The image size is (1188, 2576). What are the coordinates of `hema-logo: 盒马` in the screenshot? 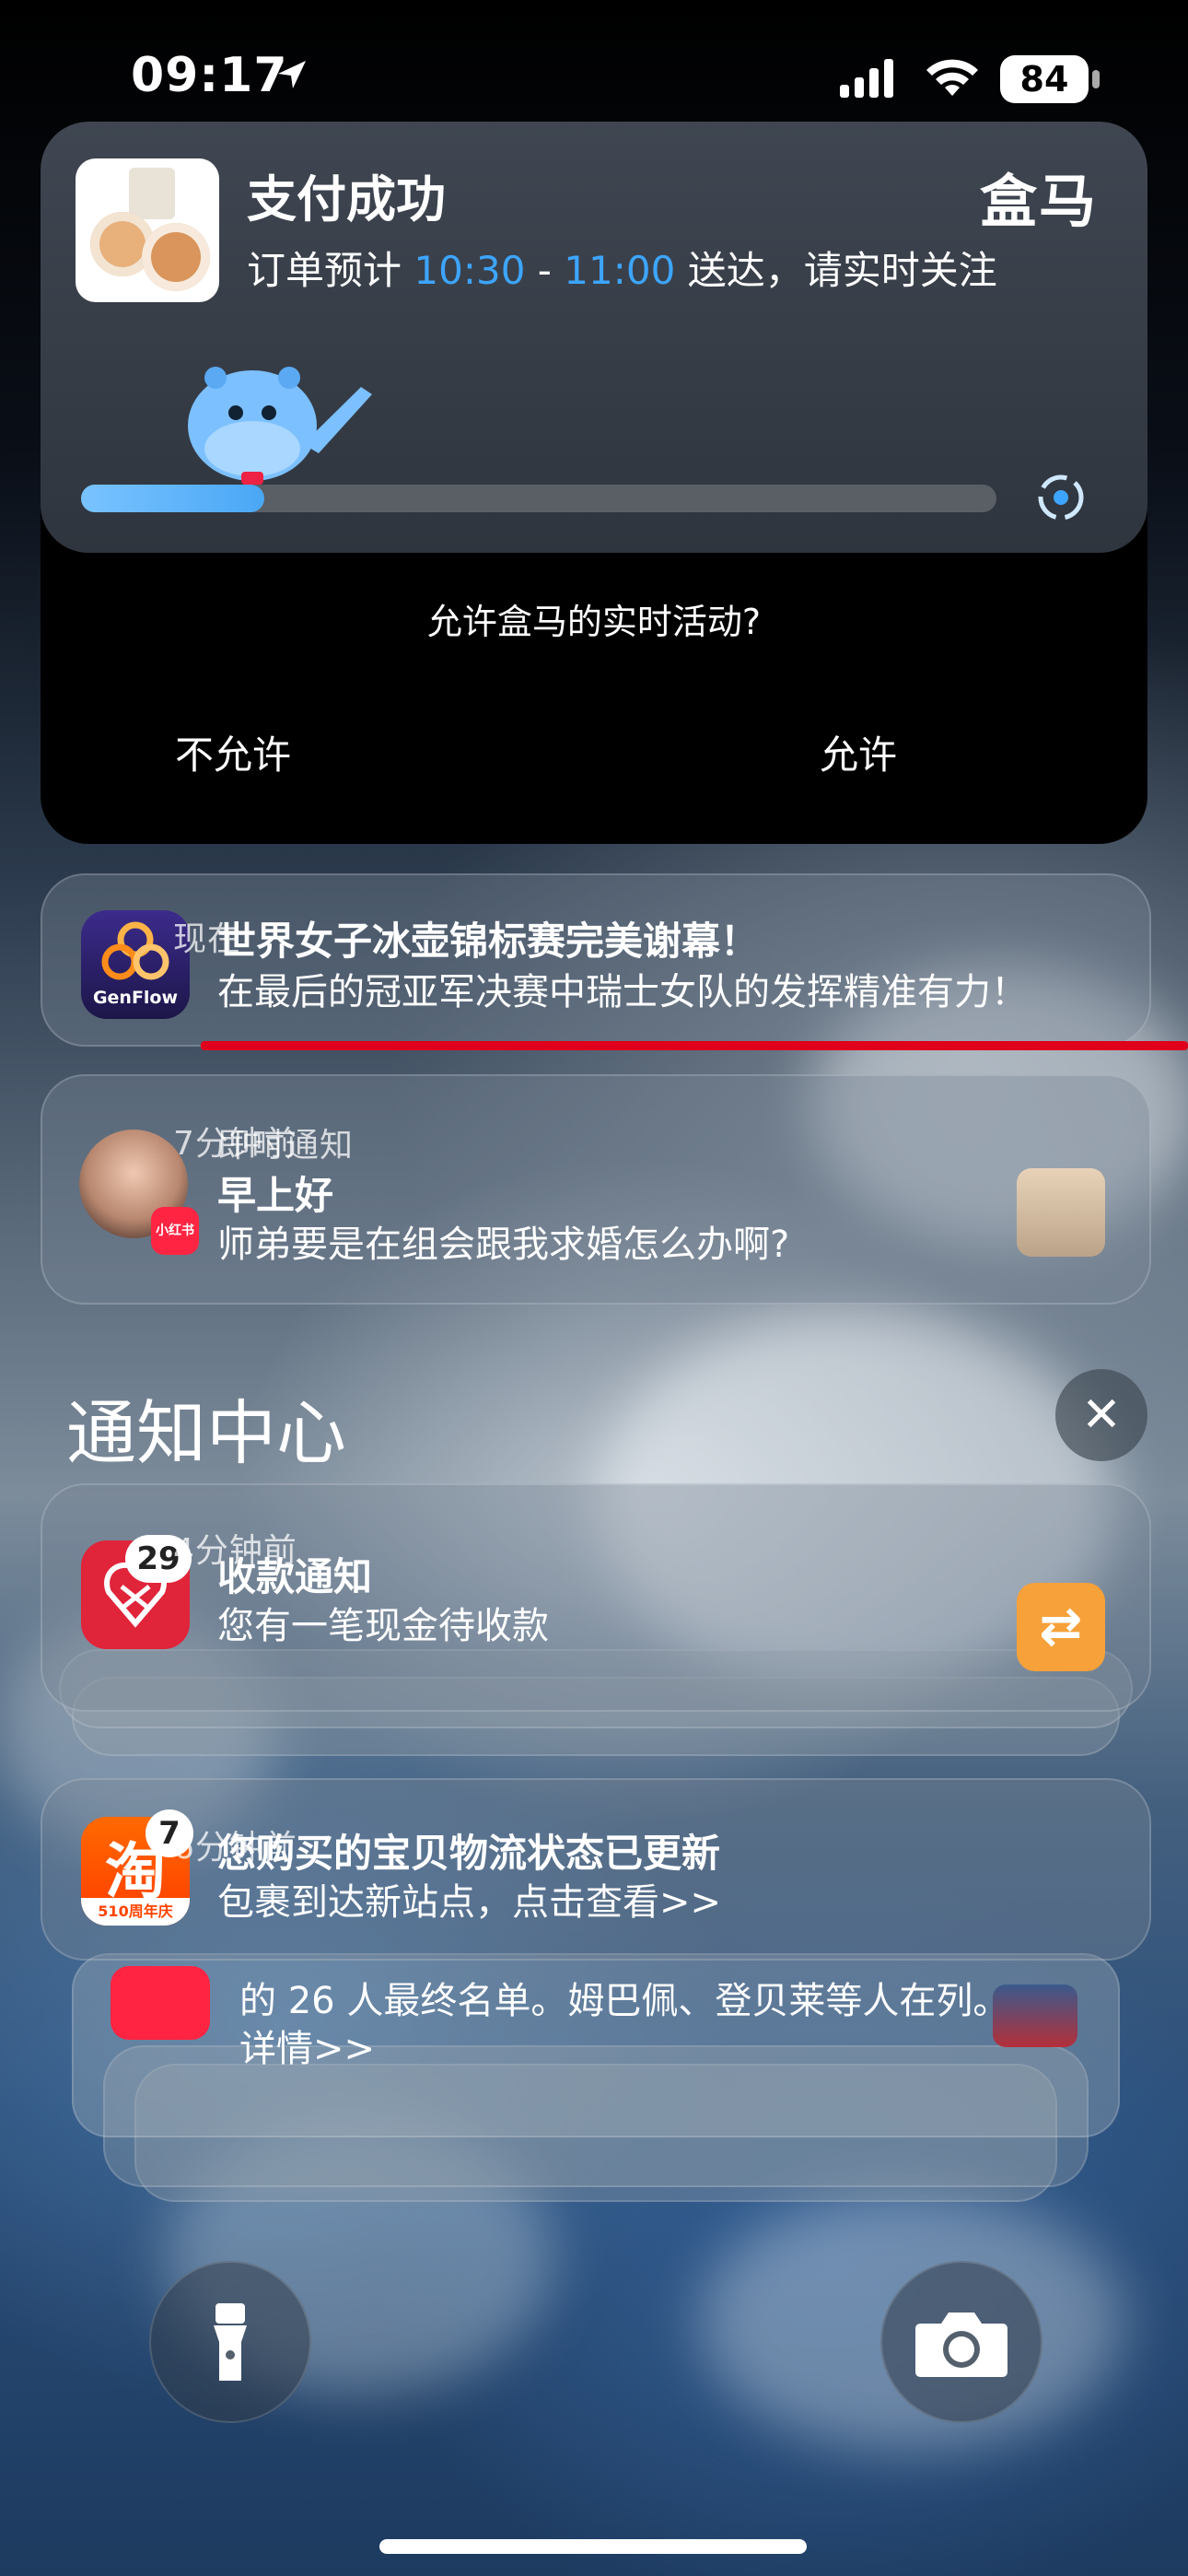 It's located at (1038, 201).